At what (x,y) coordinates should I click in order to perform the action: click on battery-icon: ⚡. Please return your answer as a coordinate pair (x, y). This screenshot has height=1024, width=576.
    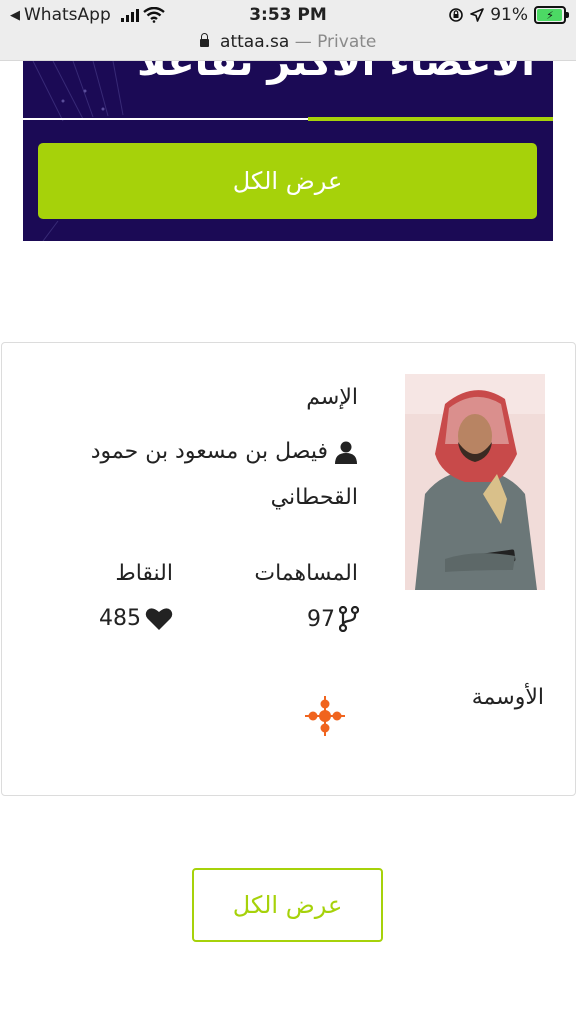
    Looking at the image, I should click on (551, 15).